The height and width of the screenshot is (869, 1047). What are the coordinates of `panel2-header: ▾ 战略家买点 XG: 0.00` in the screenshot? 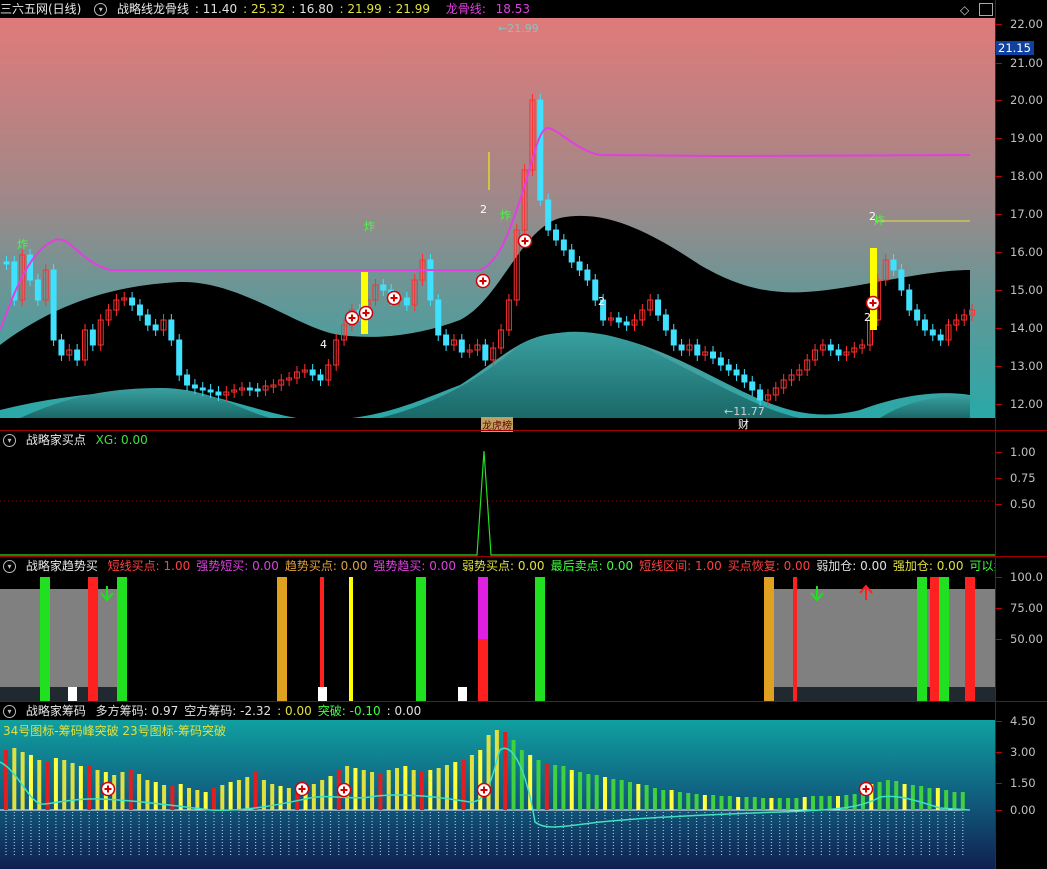 It's located at (497, 440).